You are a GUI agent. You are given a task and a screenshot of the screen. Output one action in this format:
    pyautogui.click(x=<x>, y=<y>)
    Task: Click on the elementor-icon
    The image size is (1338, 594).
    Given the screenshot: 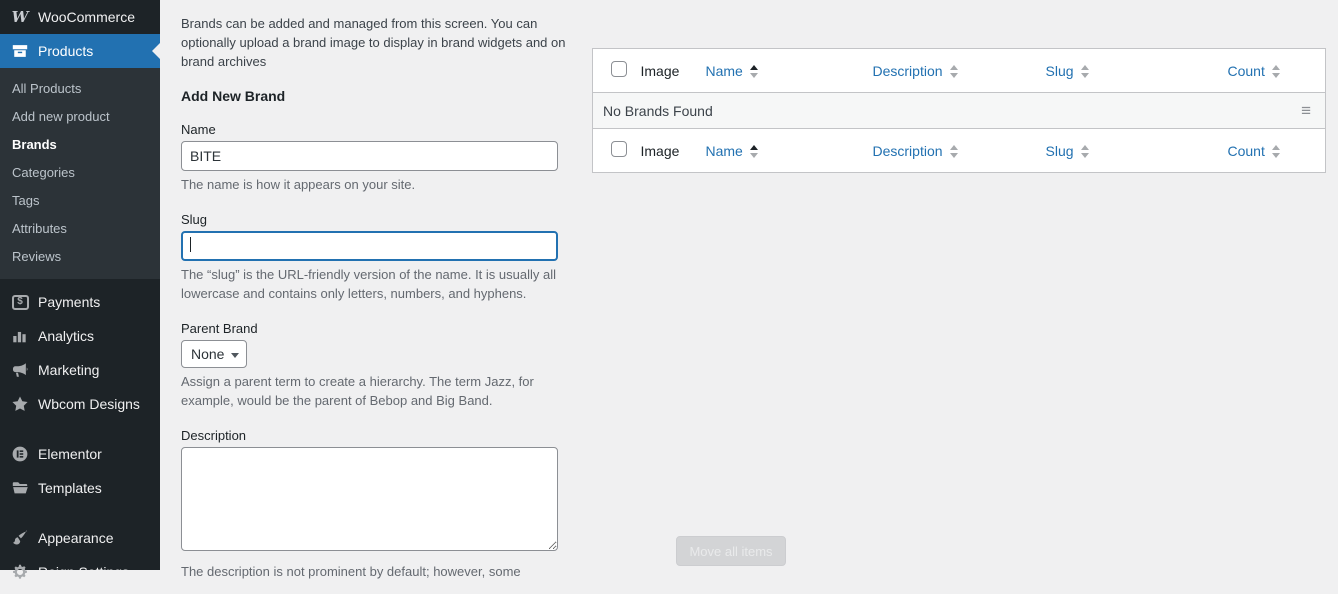 What is the action you would take?
    pyautogui.click(x=20, y=454)
    